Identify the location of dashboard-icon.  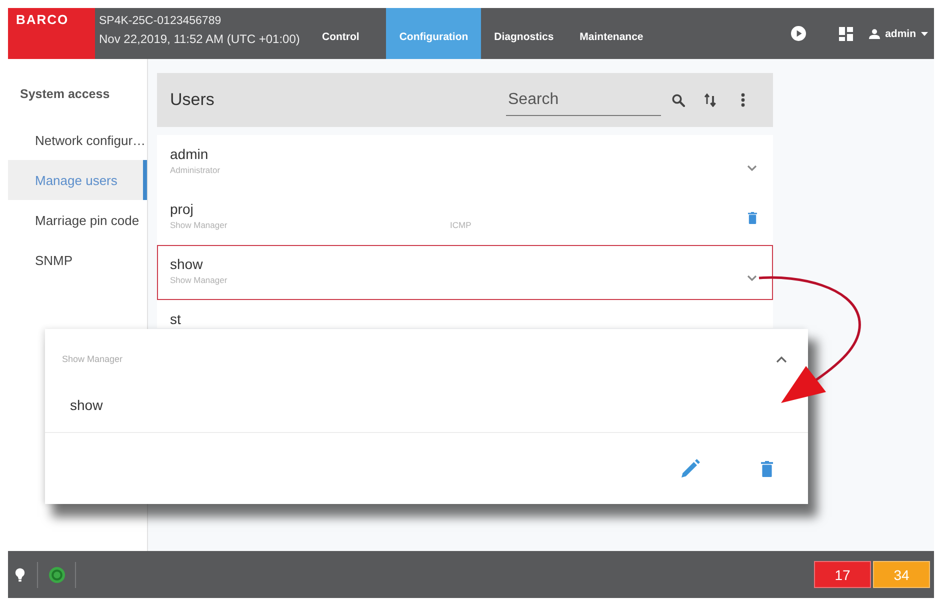
(846, 33).